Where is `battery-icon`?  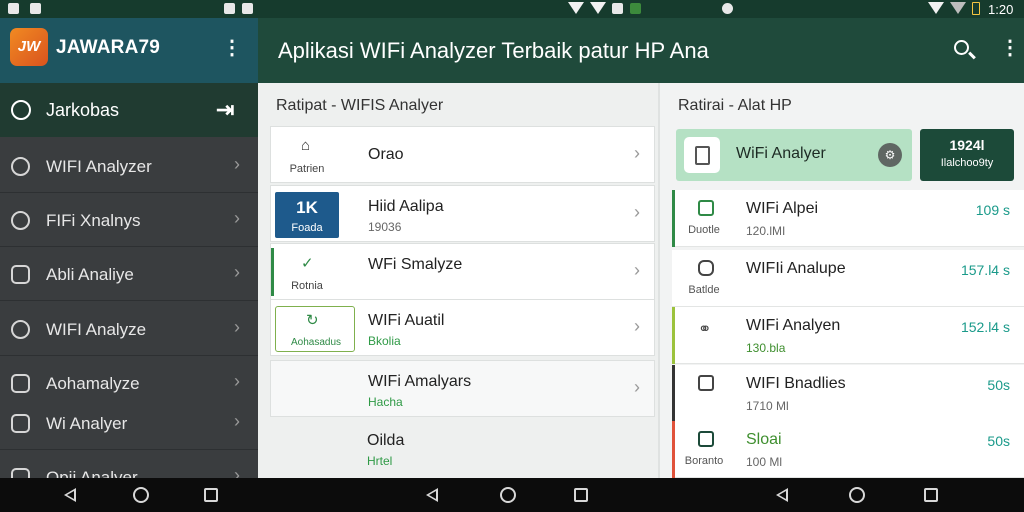
battery-icon is located at coordinates (976, 8).